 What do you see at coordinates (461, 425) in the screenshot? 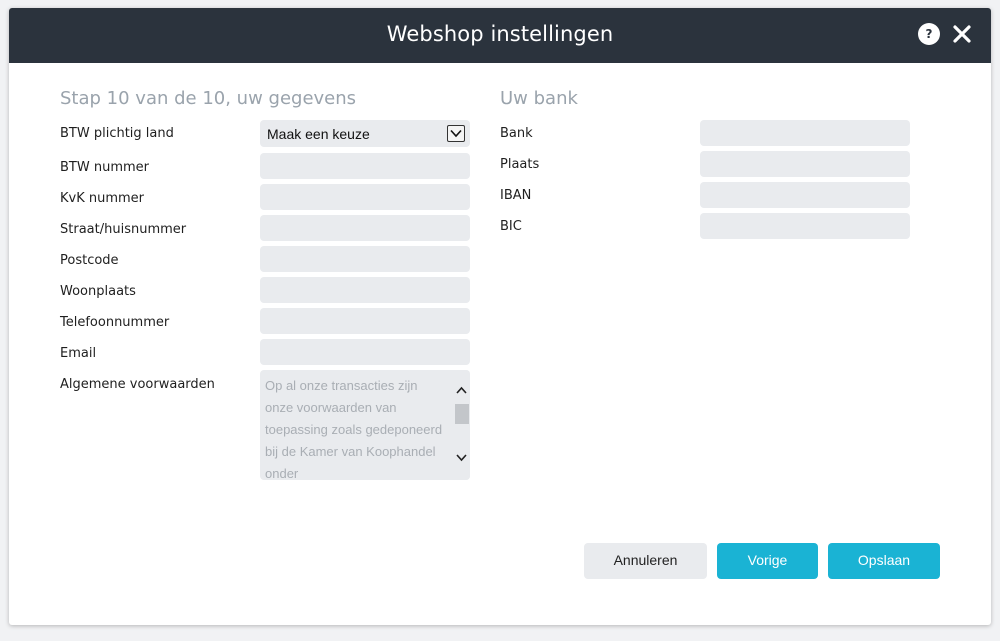
I see `voorwaarden-scrollbar` at bounding box center [461, 425].